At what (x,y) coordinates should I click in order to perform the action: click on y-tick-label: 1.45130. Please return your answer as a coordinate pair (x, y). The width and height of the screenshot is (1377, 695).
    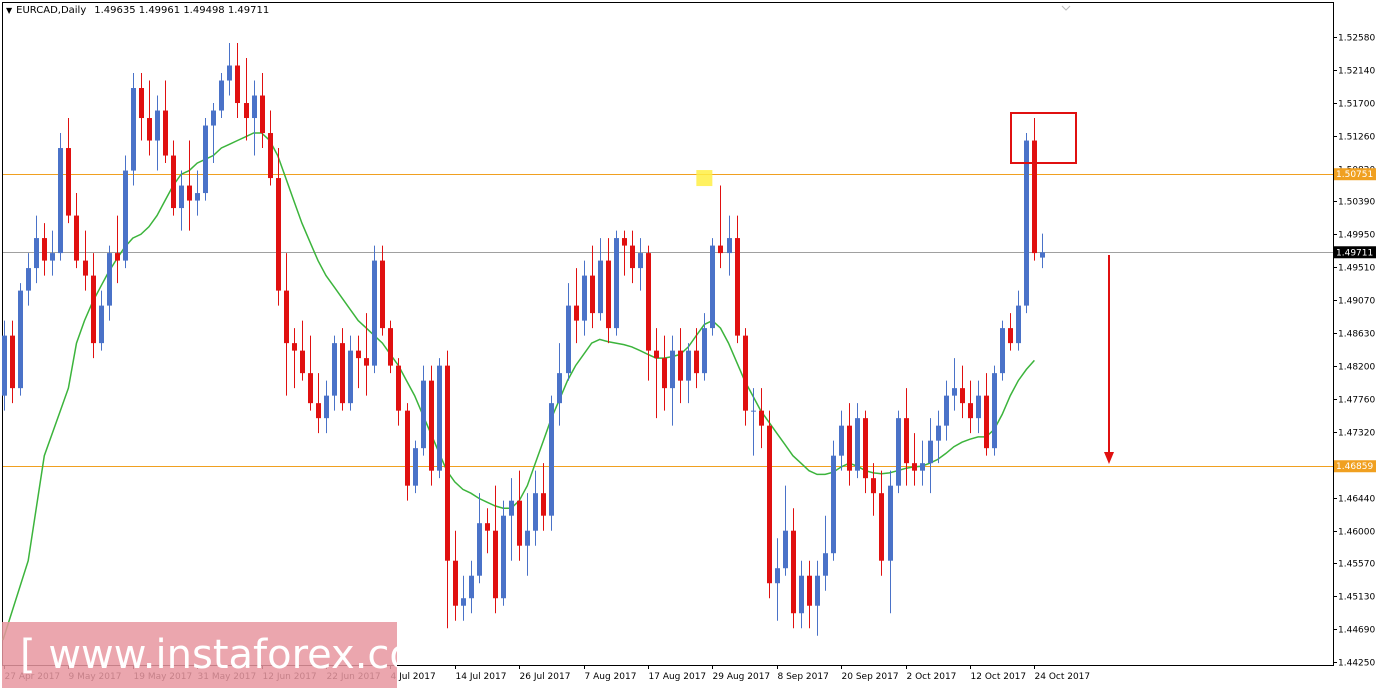
    Looking at the image, I should click on (1356, 598).